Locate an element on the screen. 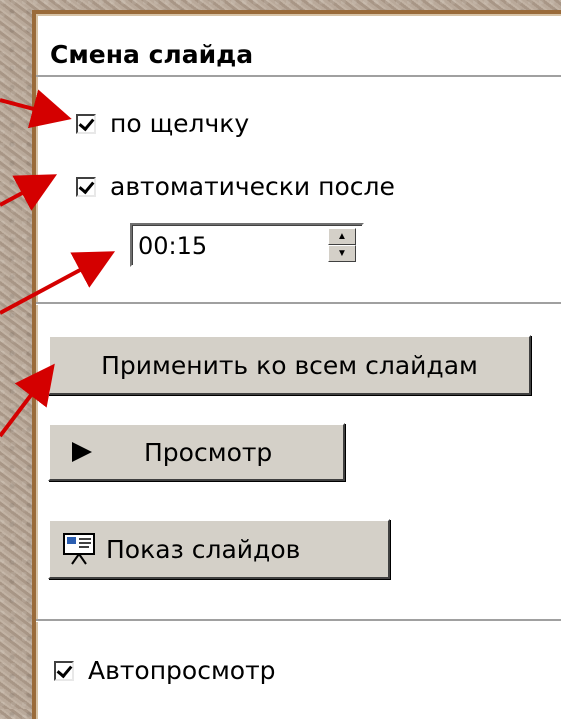 The height and width of the screenshot is (719, 561). on-click-checkbox is located at coordinates (86, 123).